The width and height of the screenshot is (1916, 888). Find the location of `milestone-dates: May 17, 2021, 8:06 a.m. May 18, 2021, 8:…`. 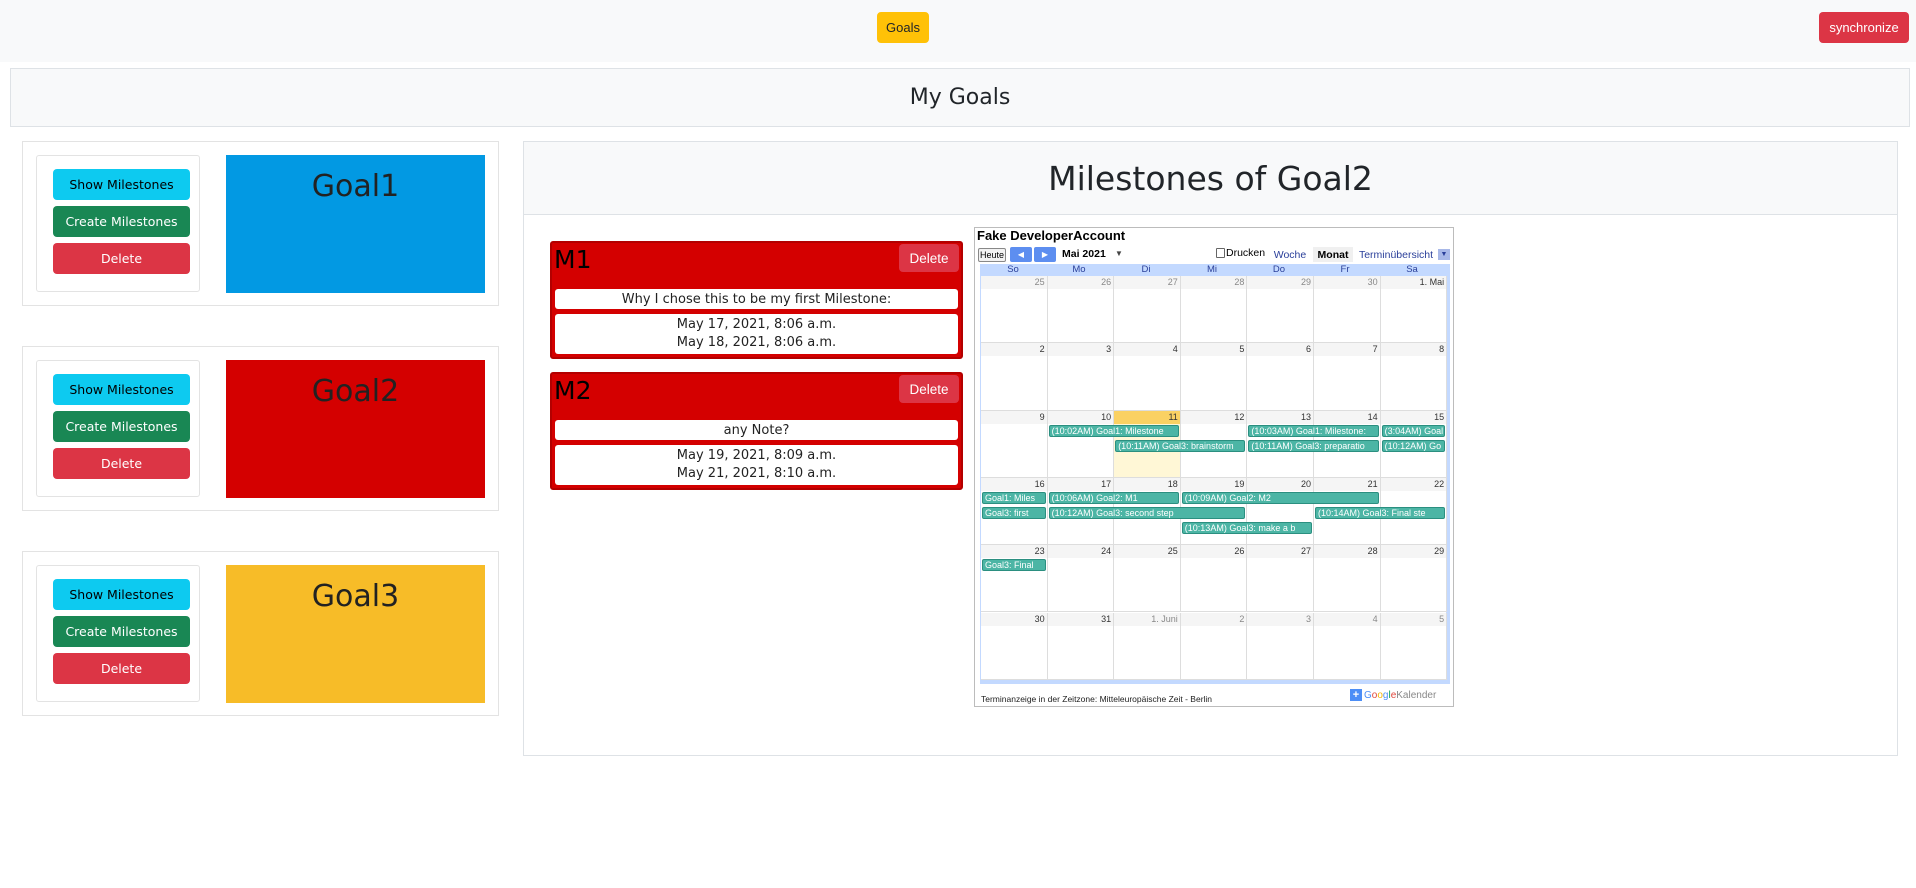

milestone-dates: May 17, 2021, 8:06 a.m. May 18, 2021, 8:… is located at coordinates (756, 334).